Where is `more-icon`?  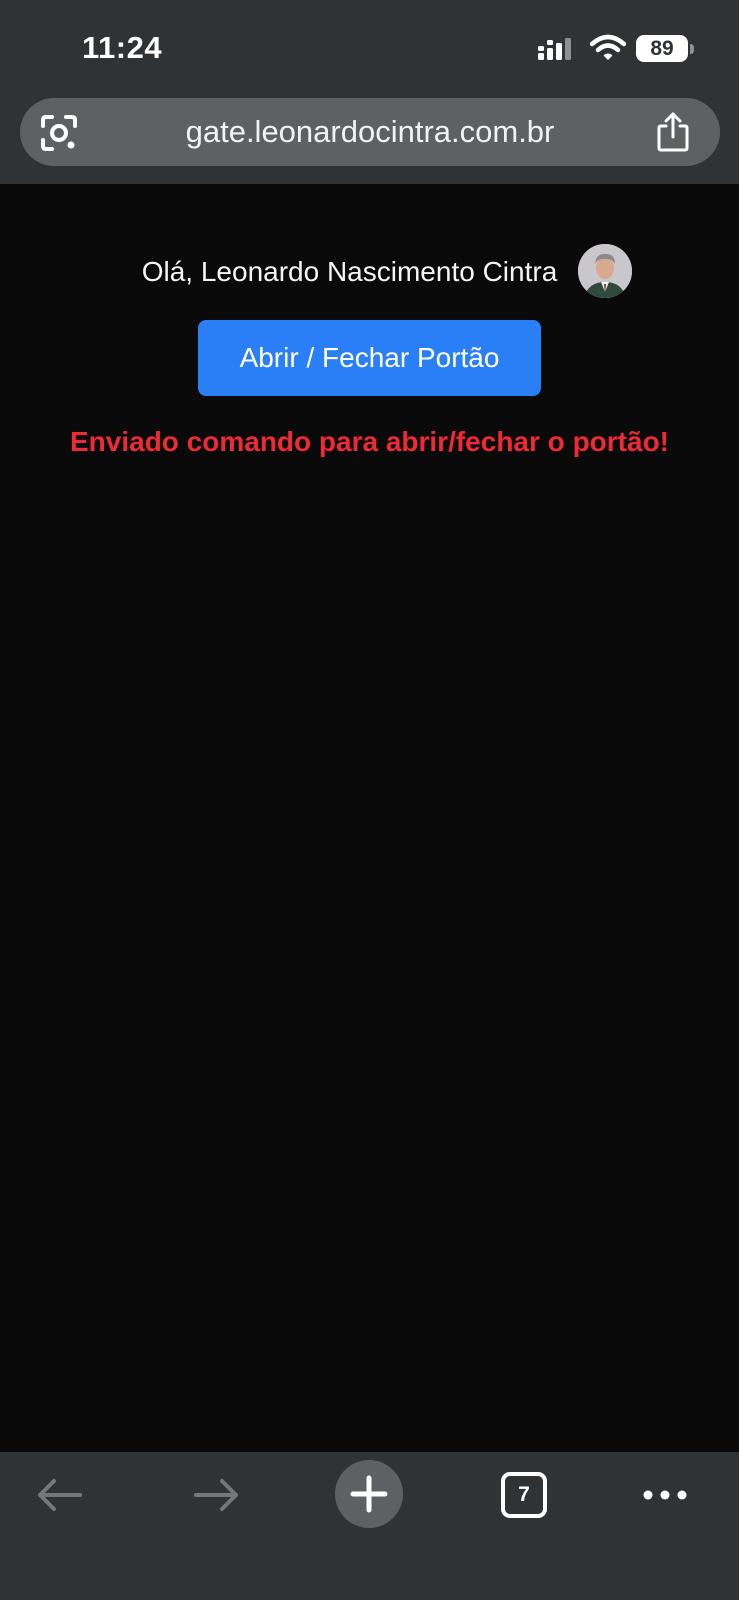 more-icon is located at coordinates (665, 1495).